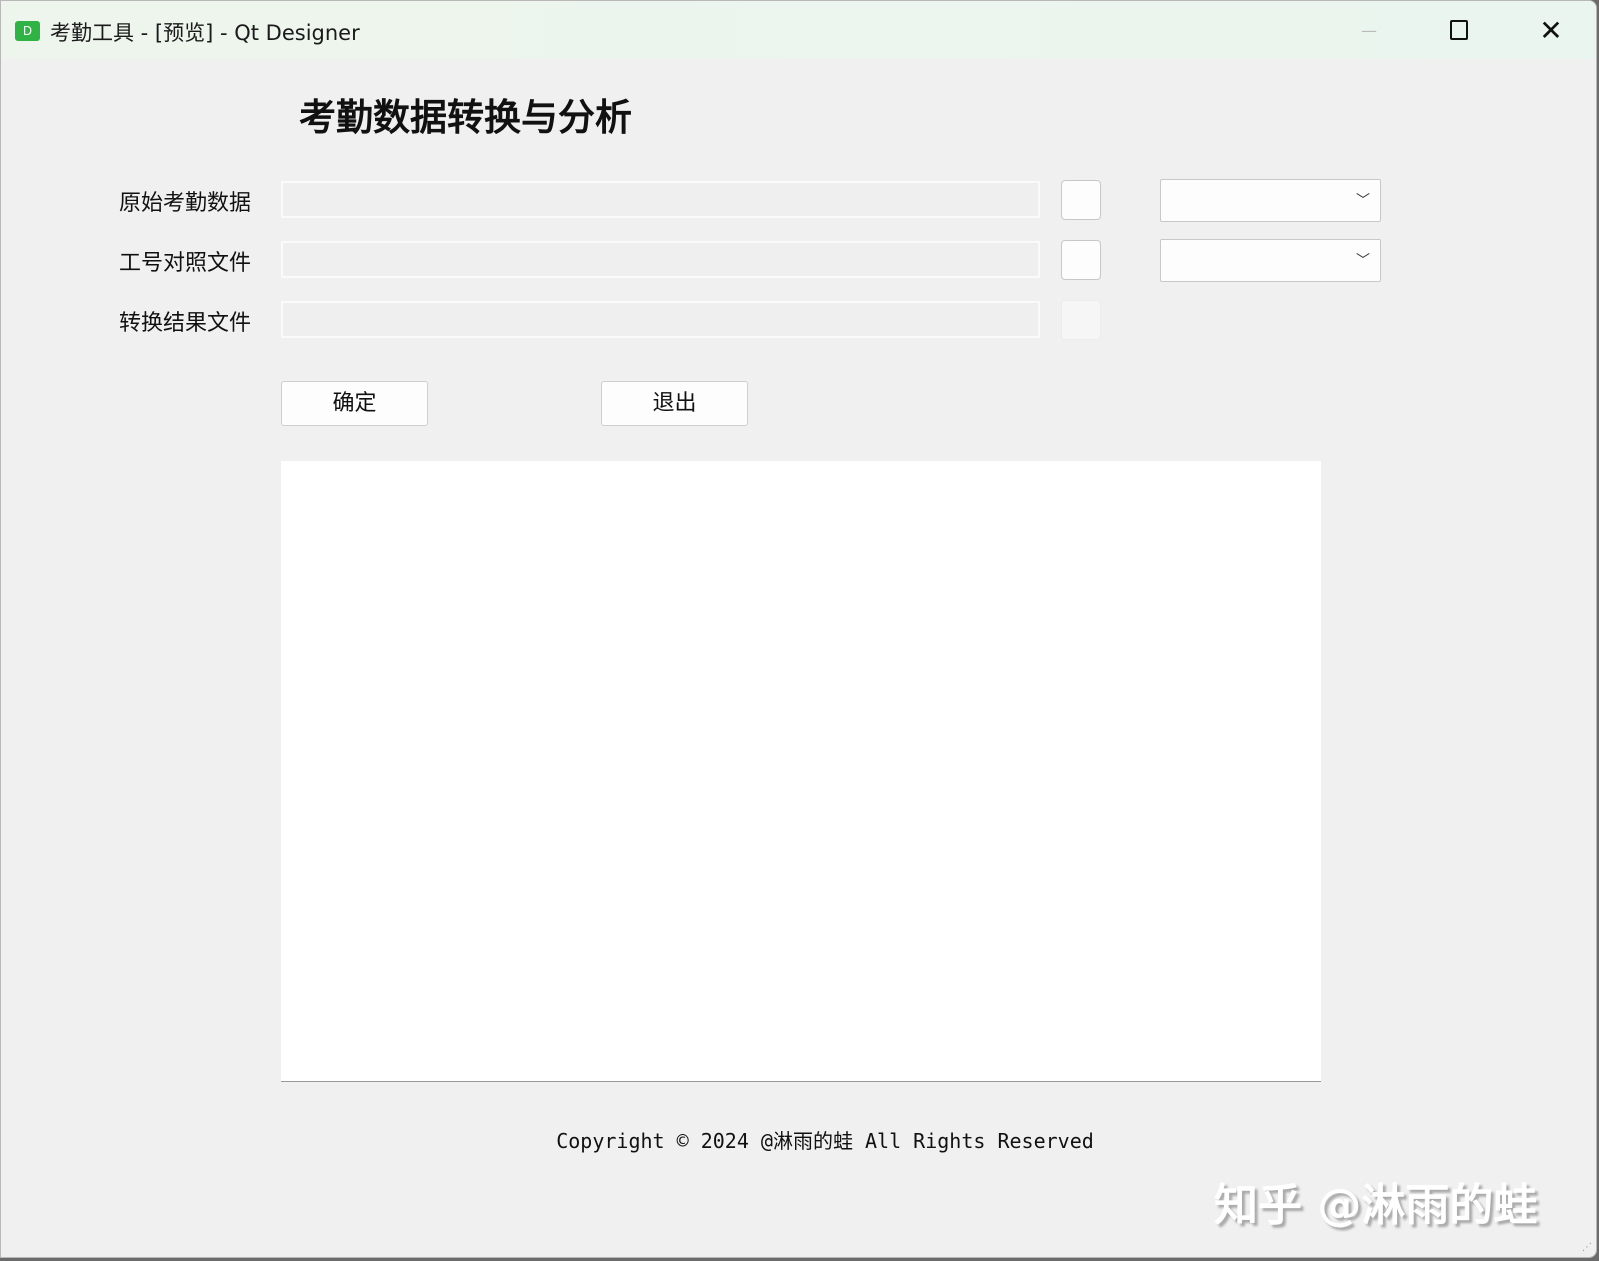 Image resolution: width=1599 pixels, height=1261 pixels. I want to click on window-title: 考勤工具 - [预览] - Qt Designer, so click(205, 33).